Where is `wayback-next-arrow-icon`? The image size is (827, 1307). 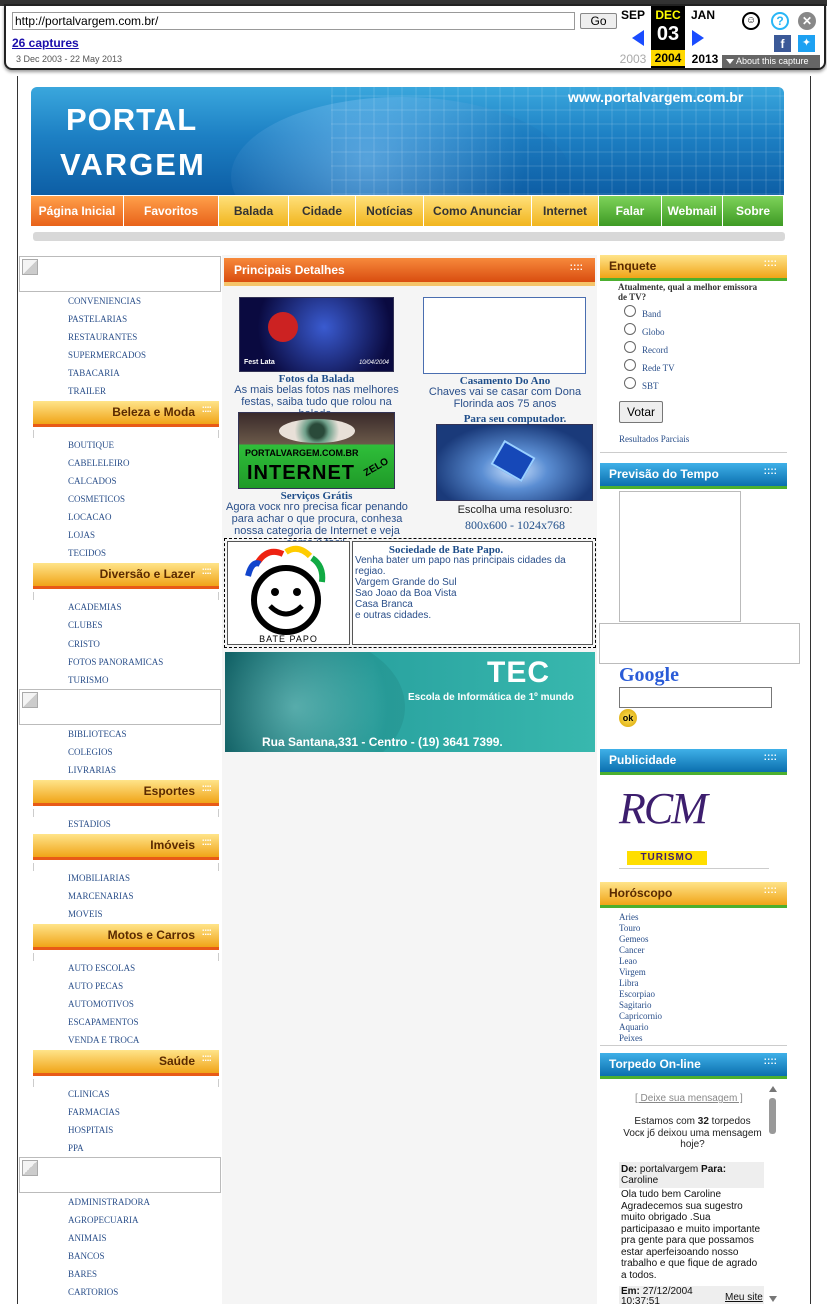 wayback-next-arrow-icon is located at coordinates (698, 38).